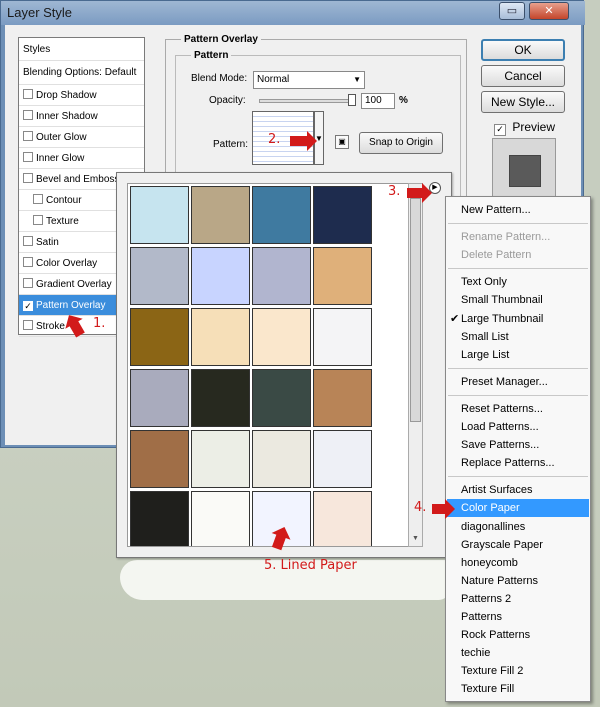  I want to click on preview-checkbox: ✓ Preview, so click(524, 128).